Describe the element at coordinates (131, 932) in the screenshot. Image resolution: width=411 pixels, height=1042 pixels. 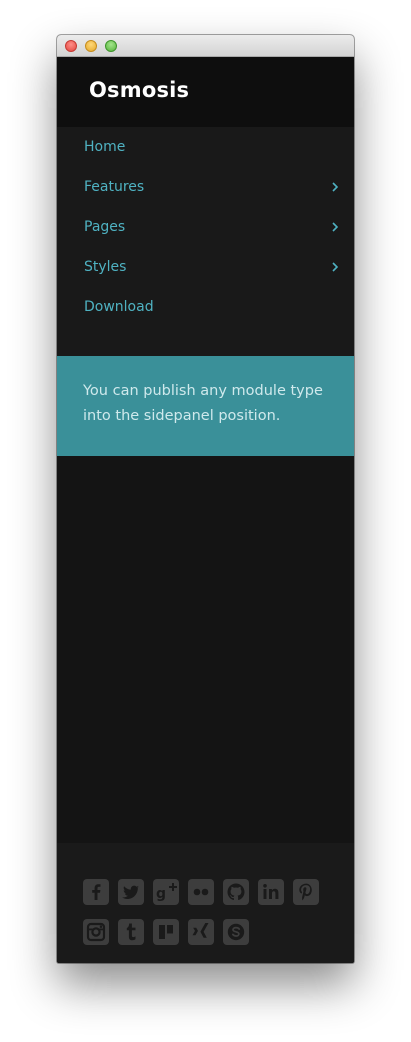
I see `tumblr-icon` at that location.